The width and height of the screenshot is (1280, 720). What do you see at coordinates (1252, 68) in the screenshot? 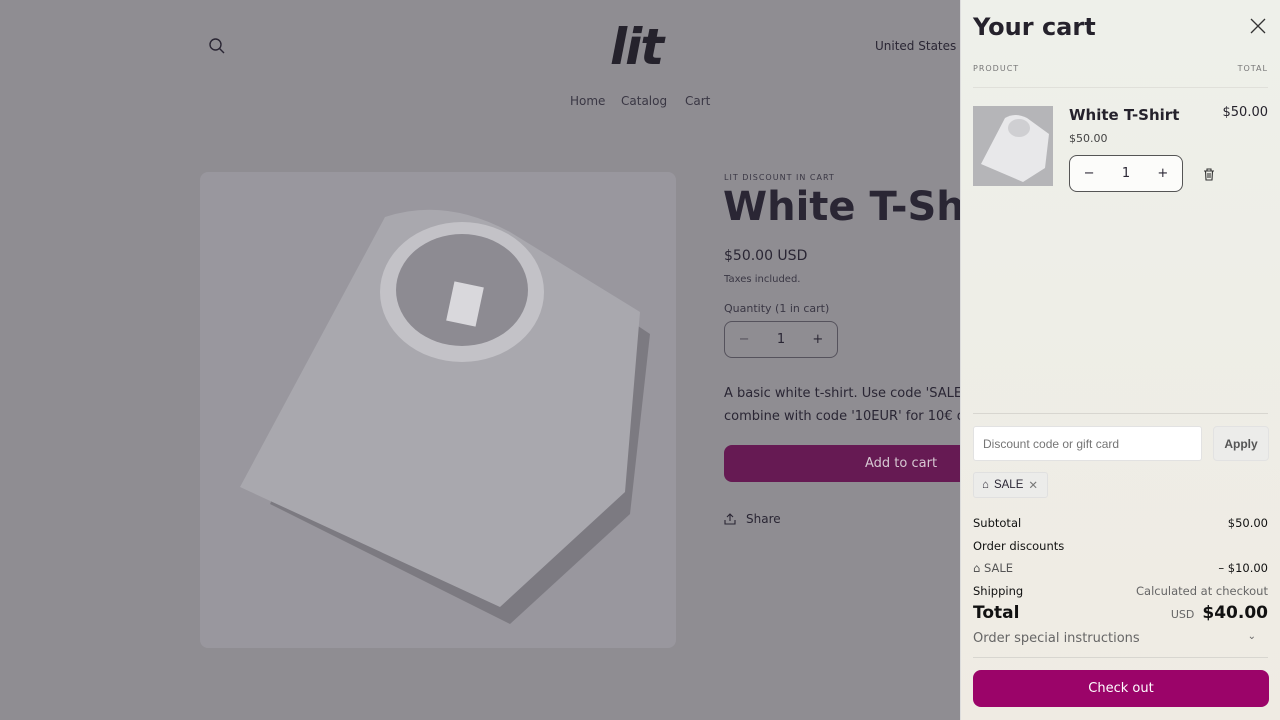
I see `column-total: TOTAL` at bounding box center [1252, 68].